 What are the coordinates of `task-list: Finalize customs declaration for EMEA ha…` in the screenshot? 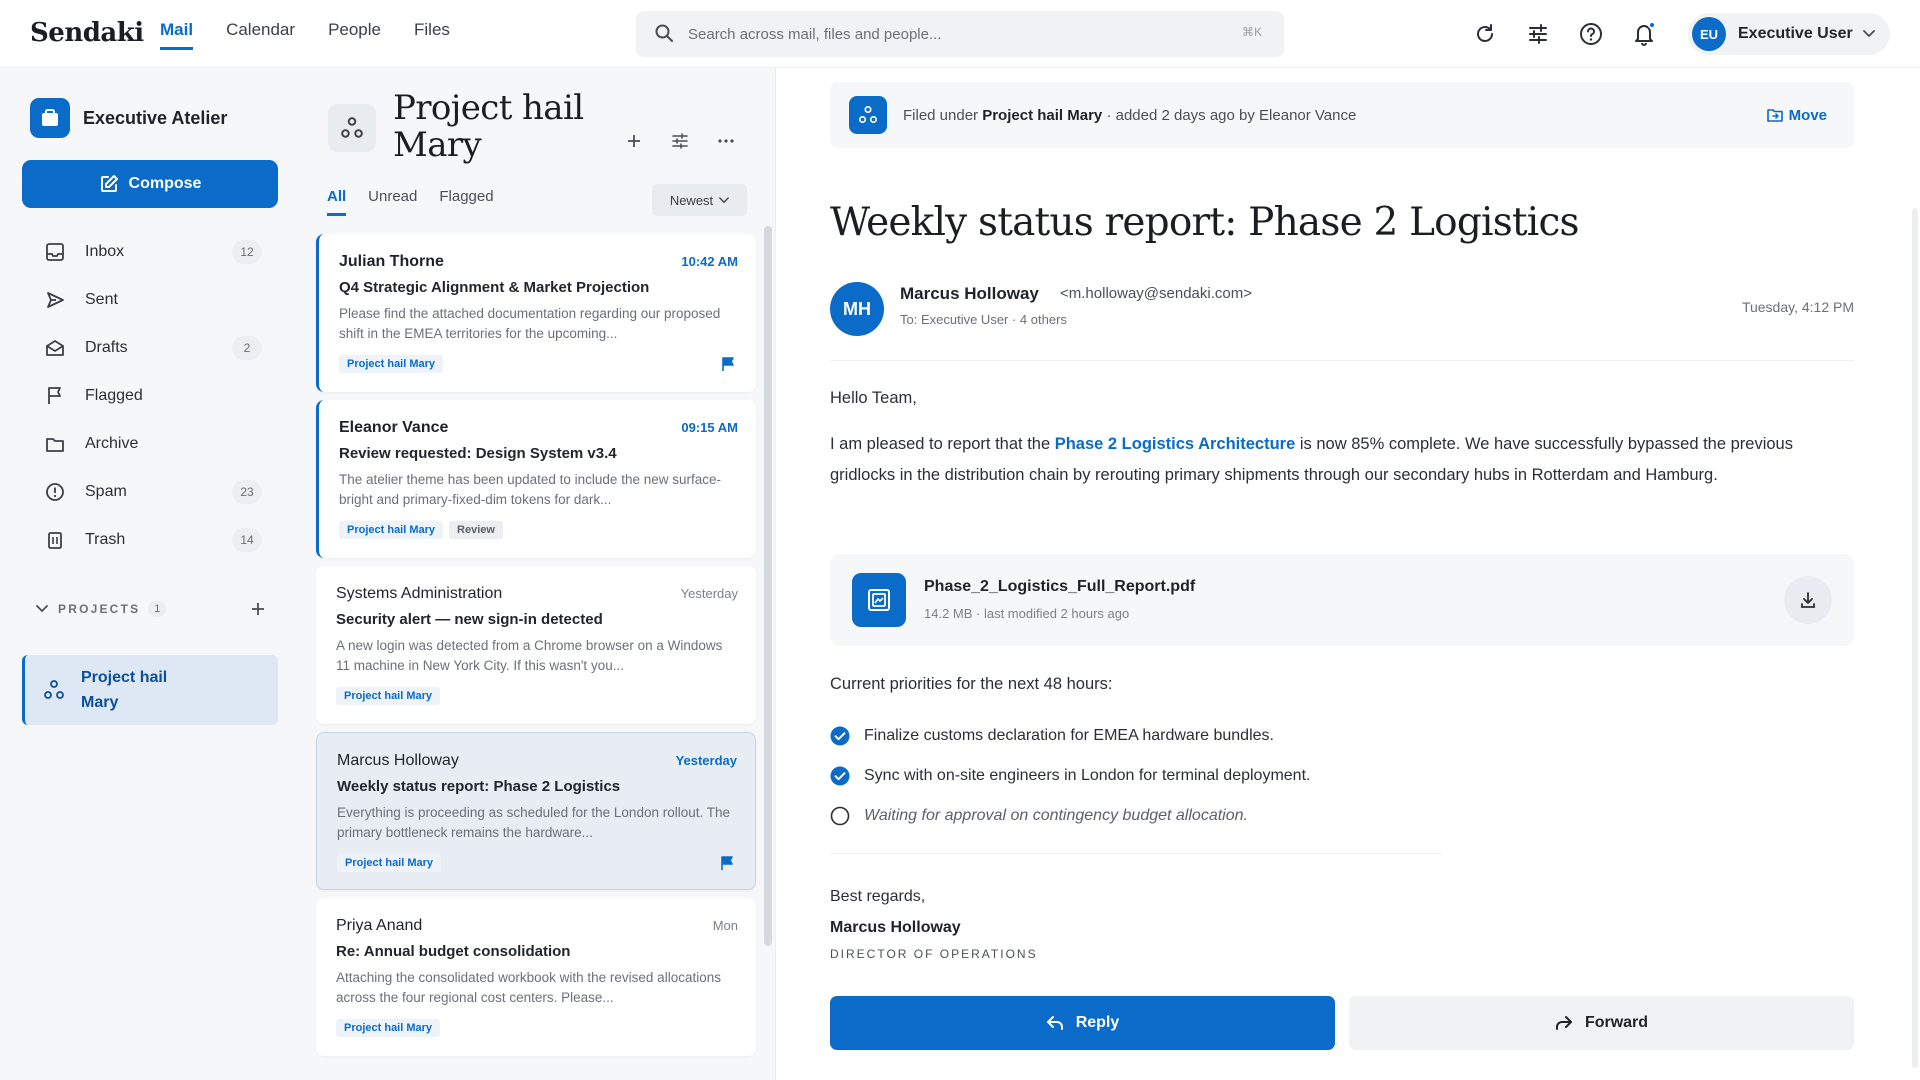 It's located at (1070, 776).